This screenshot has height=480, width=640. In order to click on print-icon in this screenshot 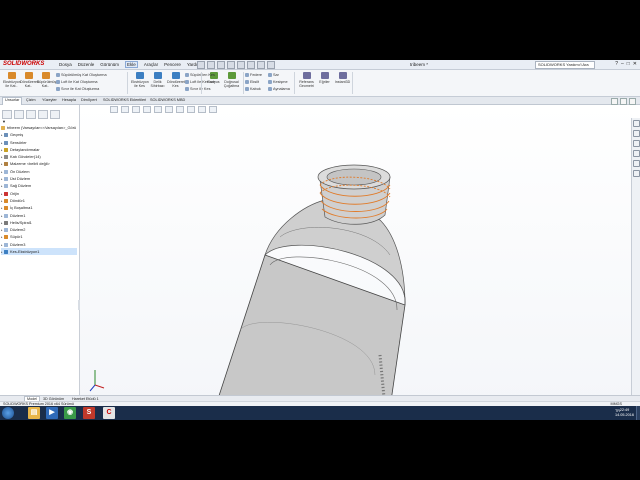, I will do `click(231, 65)`.